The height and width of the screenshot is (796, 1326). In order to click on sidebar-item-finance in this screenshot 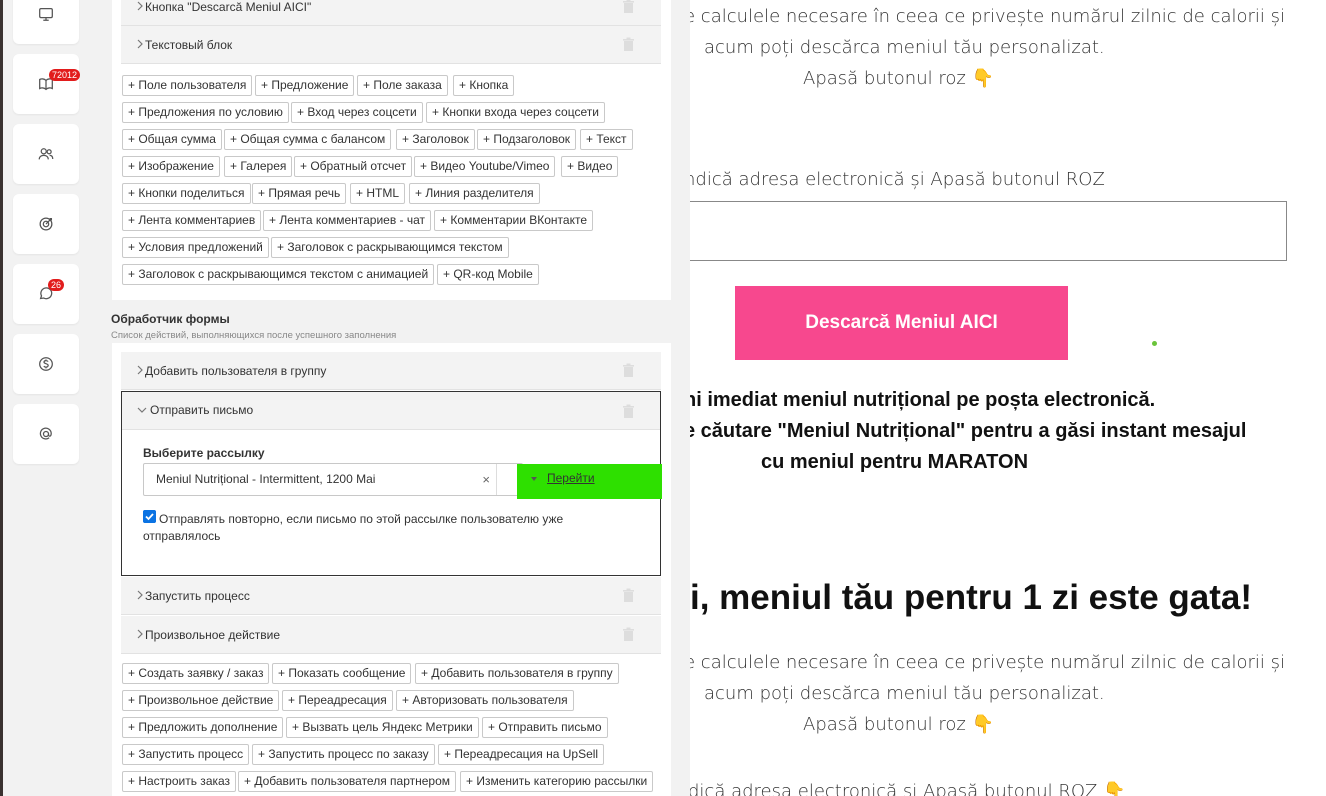, I will do `click(46, 364)`.